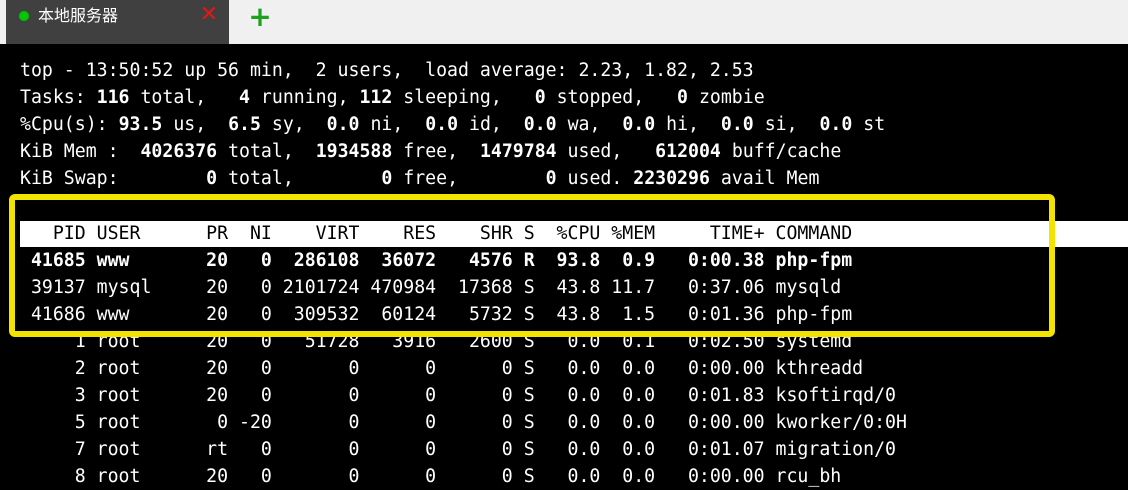  Describe the element at coordinates (564, 22) in the screenshot. I see `tab-bar: 本地服务器 ✕ +` at that location.